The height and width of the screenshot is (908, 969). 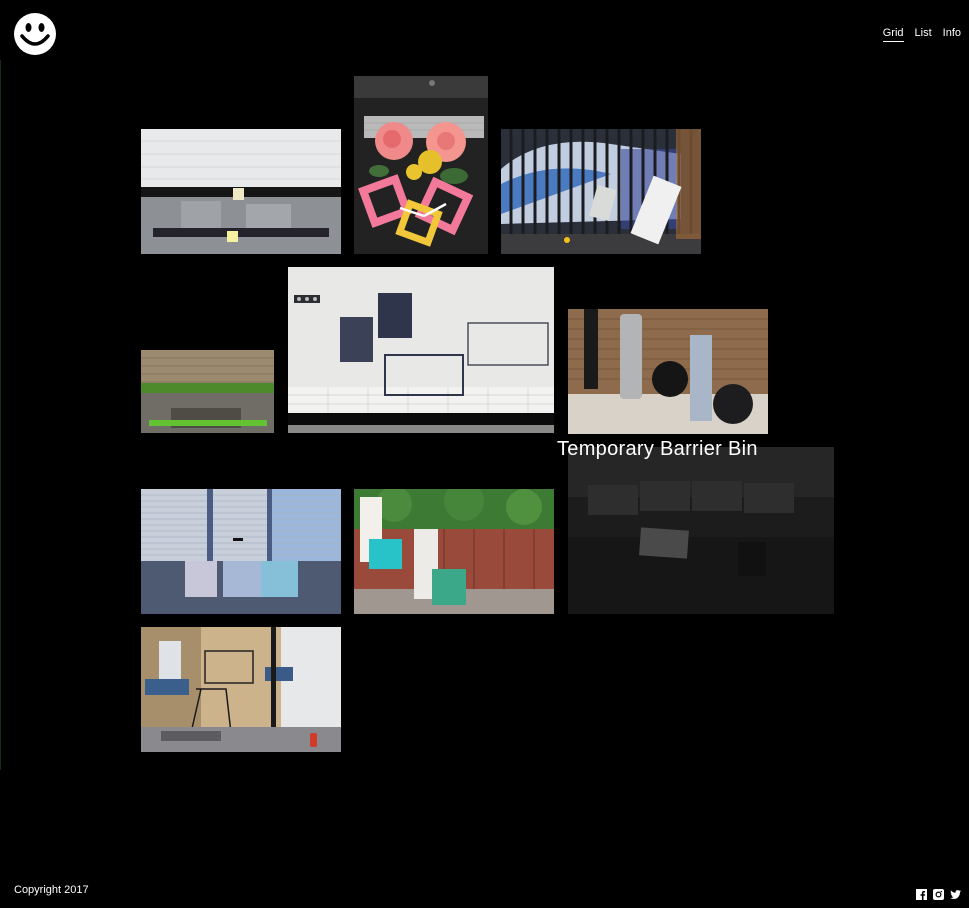 I want to click on copyright-text: Copyright 2017, so click(x=51, y=890).